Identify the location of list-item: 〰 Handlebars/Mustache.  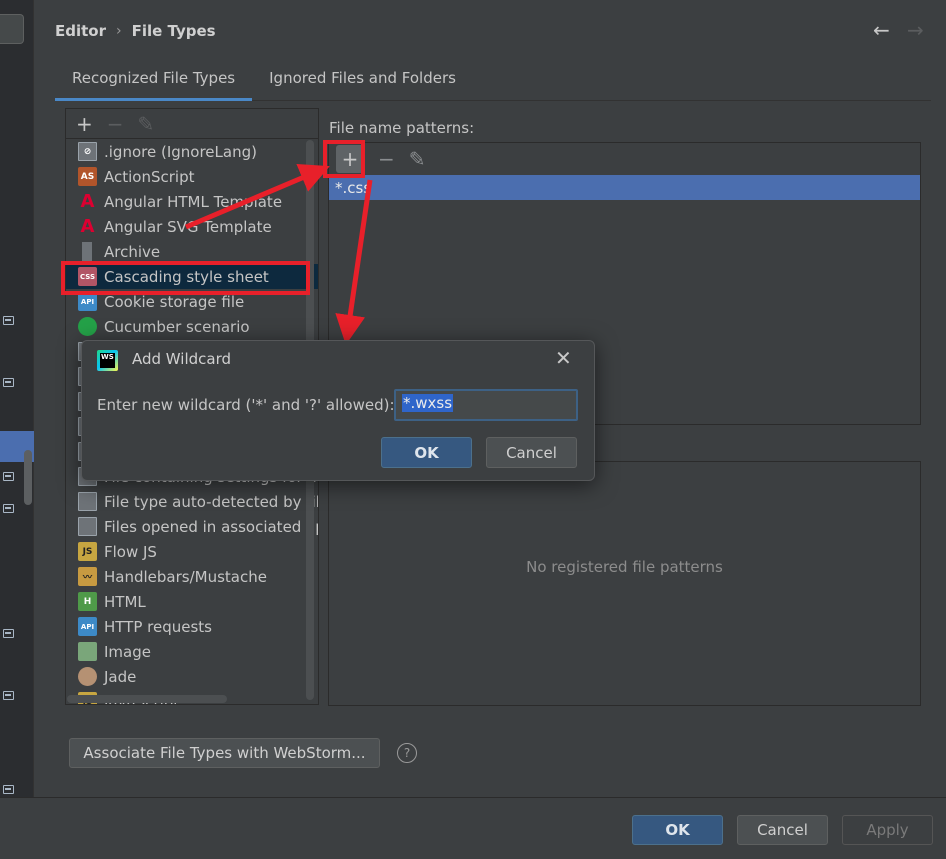
(192, 576).